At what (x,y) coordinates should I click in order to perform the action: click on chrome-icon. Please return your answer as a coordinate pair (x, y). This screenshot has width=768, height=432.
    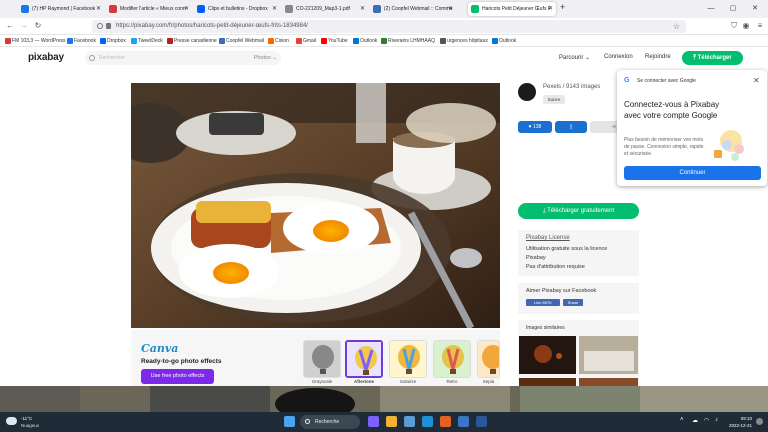
    Looking at the image, I should click on (391, 421).